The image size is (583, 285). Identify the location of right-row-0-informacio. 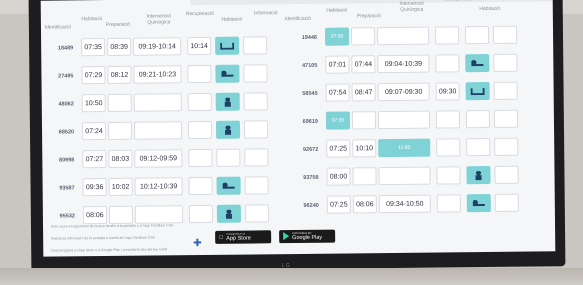
(505, 34).